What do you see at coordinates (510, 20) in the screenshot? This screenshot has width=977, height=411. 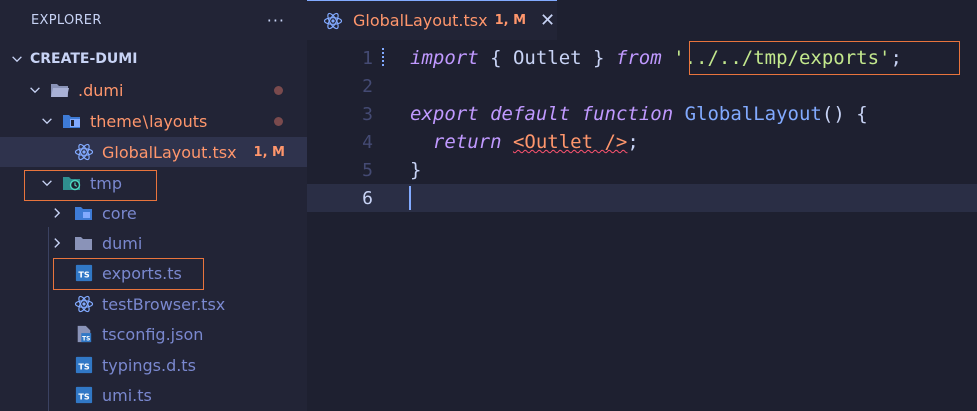 I see `tab-badge: 1, M` at bounding box center [510, 20].